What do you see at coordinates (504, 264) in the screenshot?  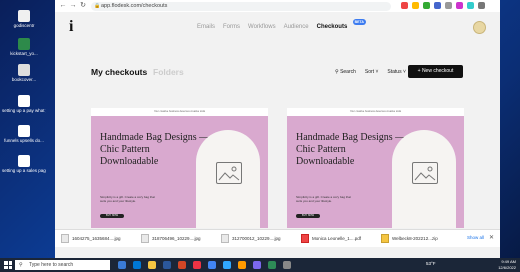 I see `clock: 9:49 AM 12/6/2022` at bounding box center [504, 264].